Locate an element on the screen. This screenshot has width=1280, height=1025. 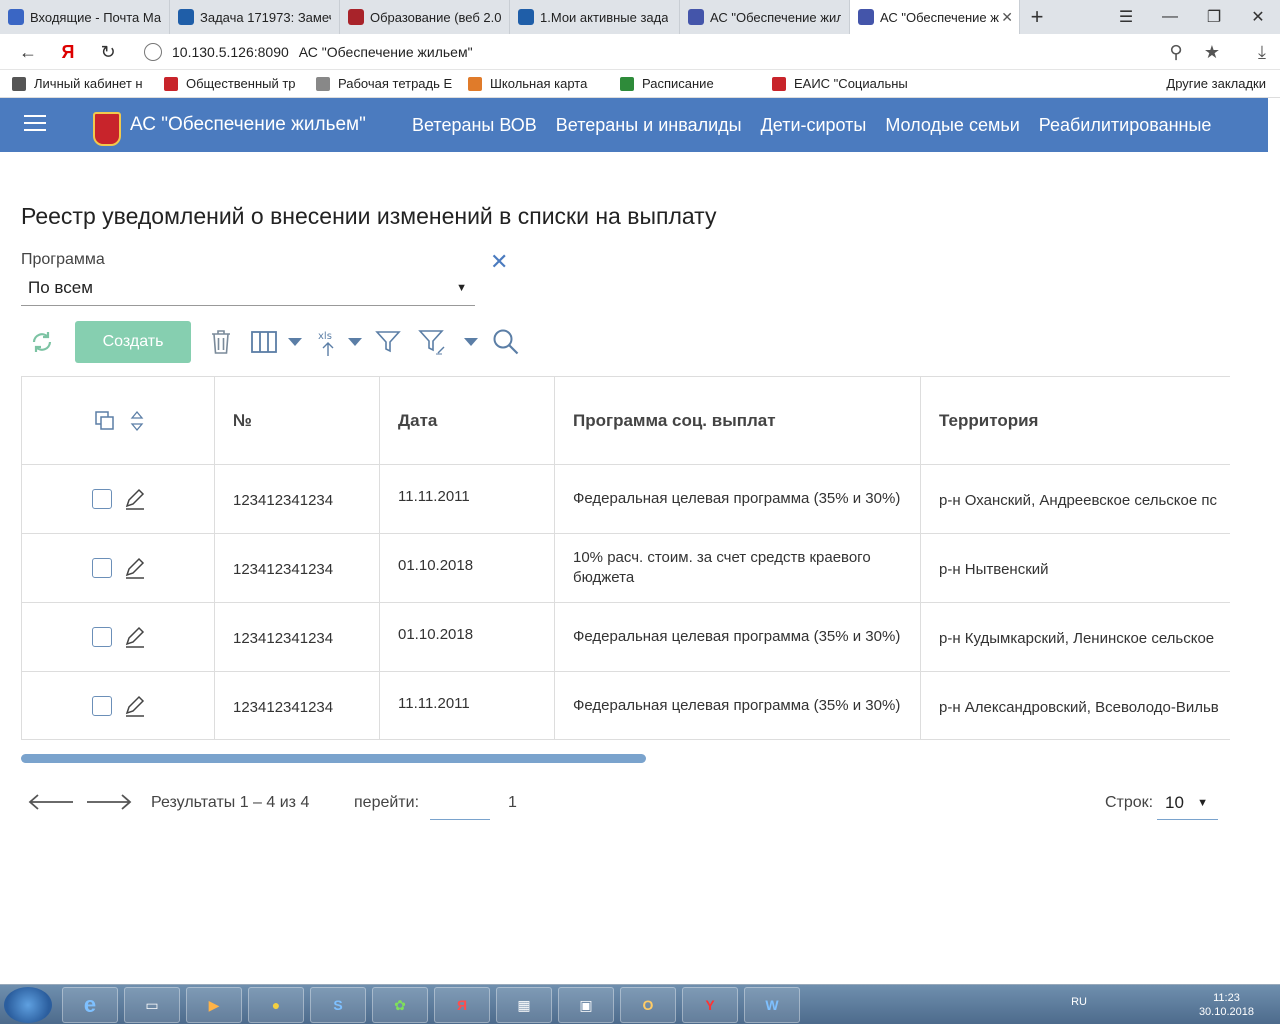
horizontal-scrollbar is located at coordinates (333, 758).